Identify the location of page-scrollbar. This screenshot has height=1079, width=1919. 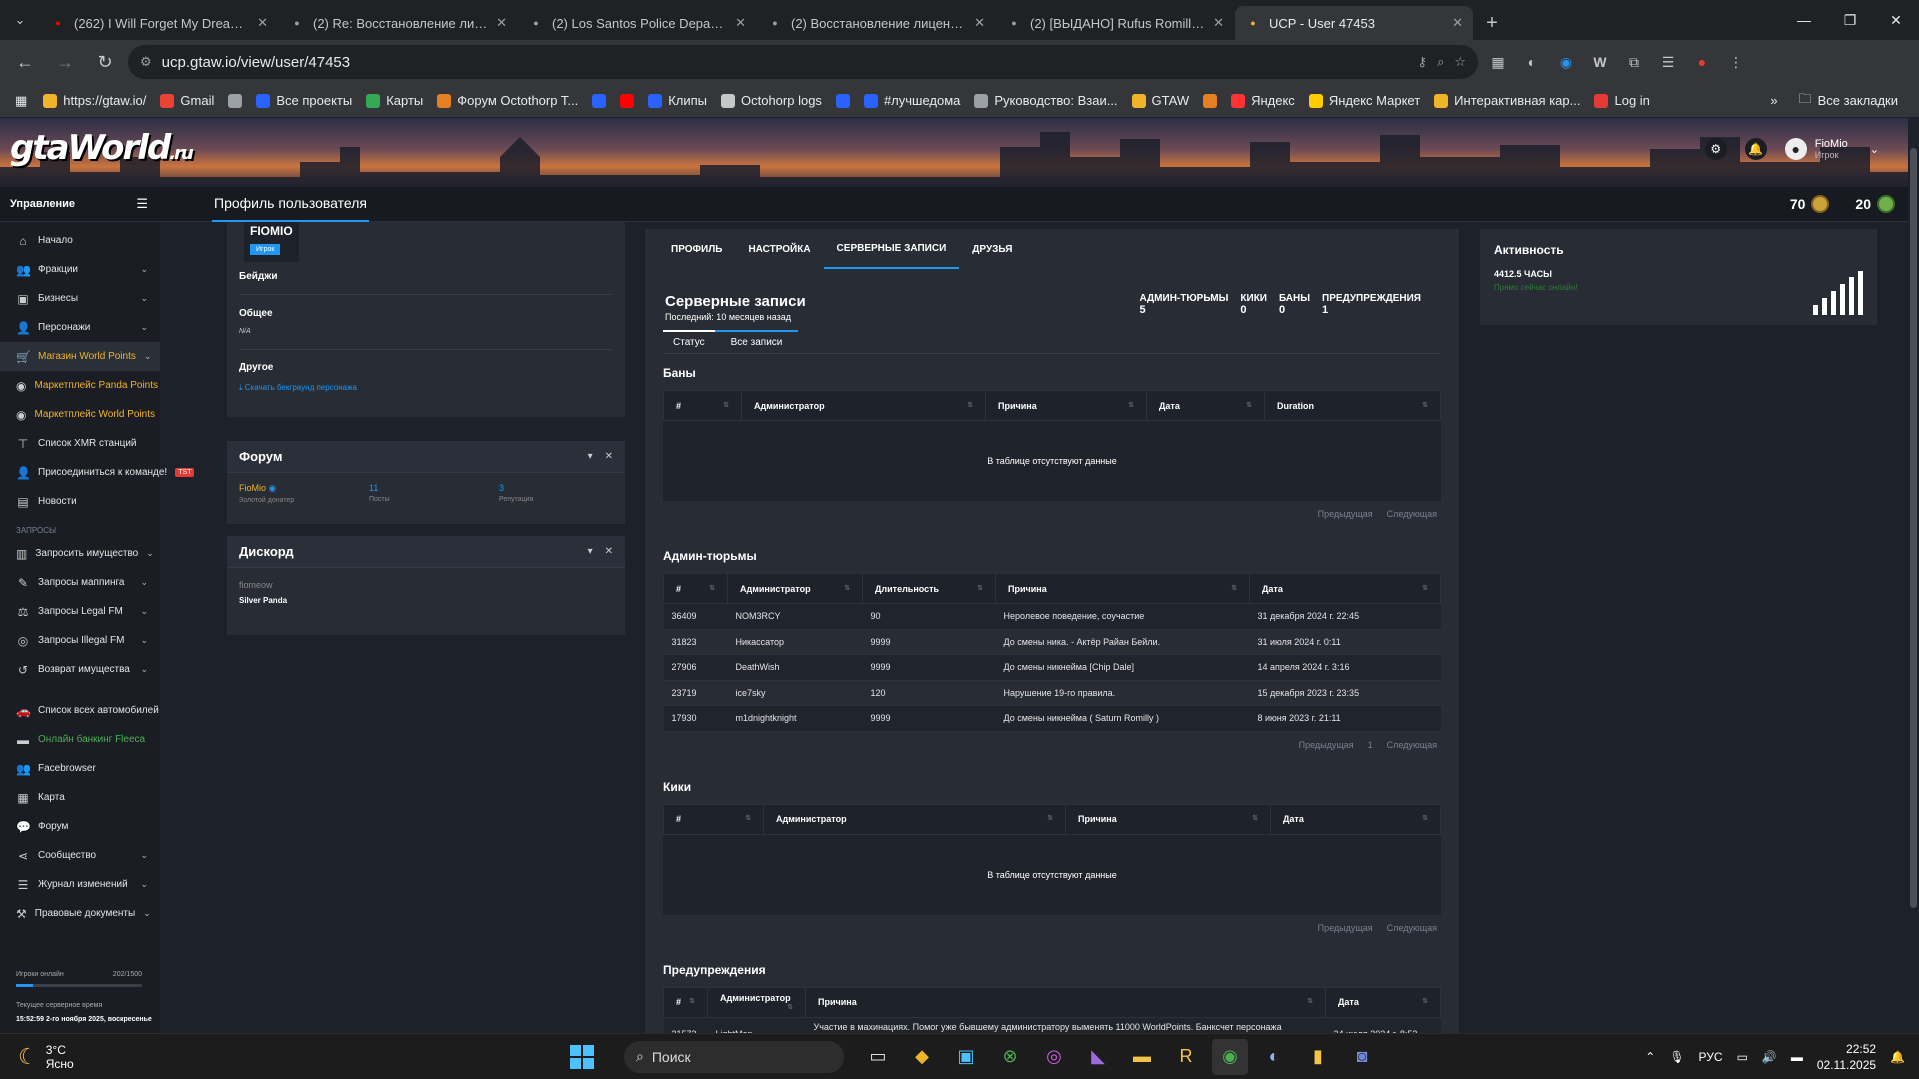
(1913, 575).